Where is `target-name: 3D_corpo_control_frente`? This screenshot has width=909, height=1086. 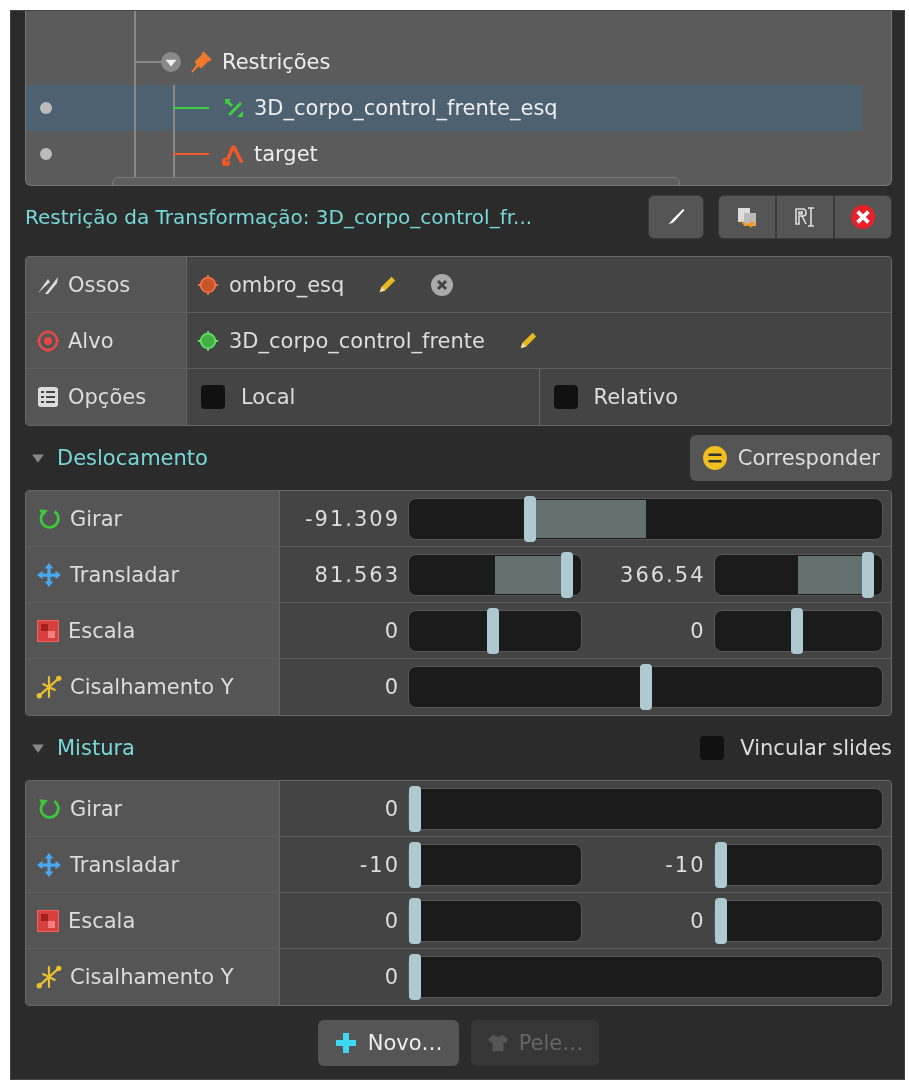
target-name: 3D_corpo_control_frente is located at coordinates (357, 340).